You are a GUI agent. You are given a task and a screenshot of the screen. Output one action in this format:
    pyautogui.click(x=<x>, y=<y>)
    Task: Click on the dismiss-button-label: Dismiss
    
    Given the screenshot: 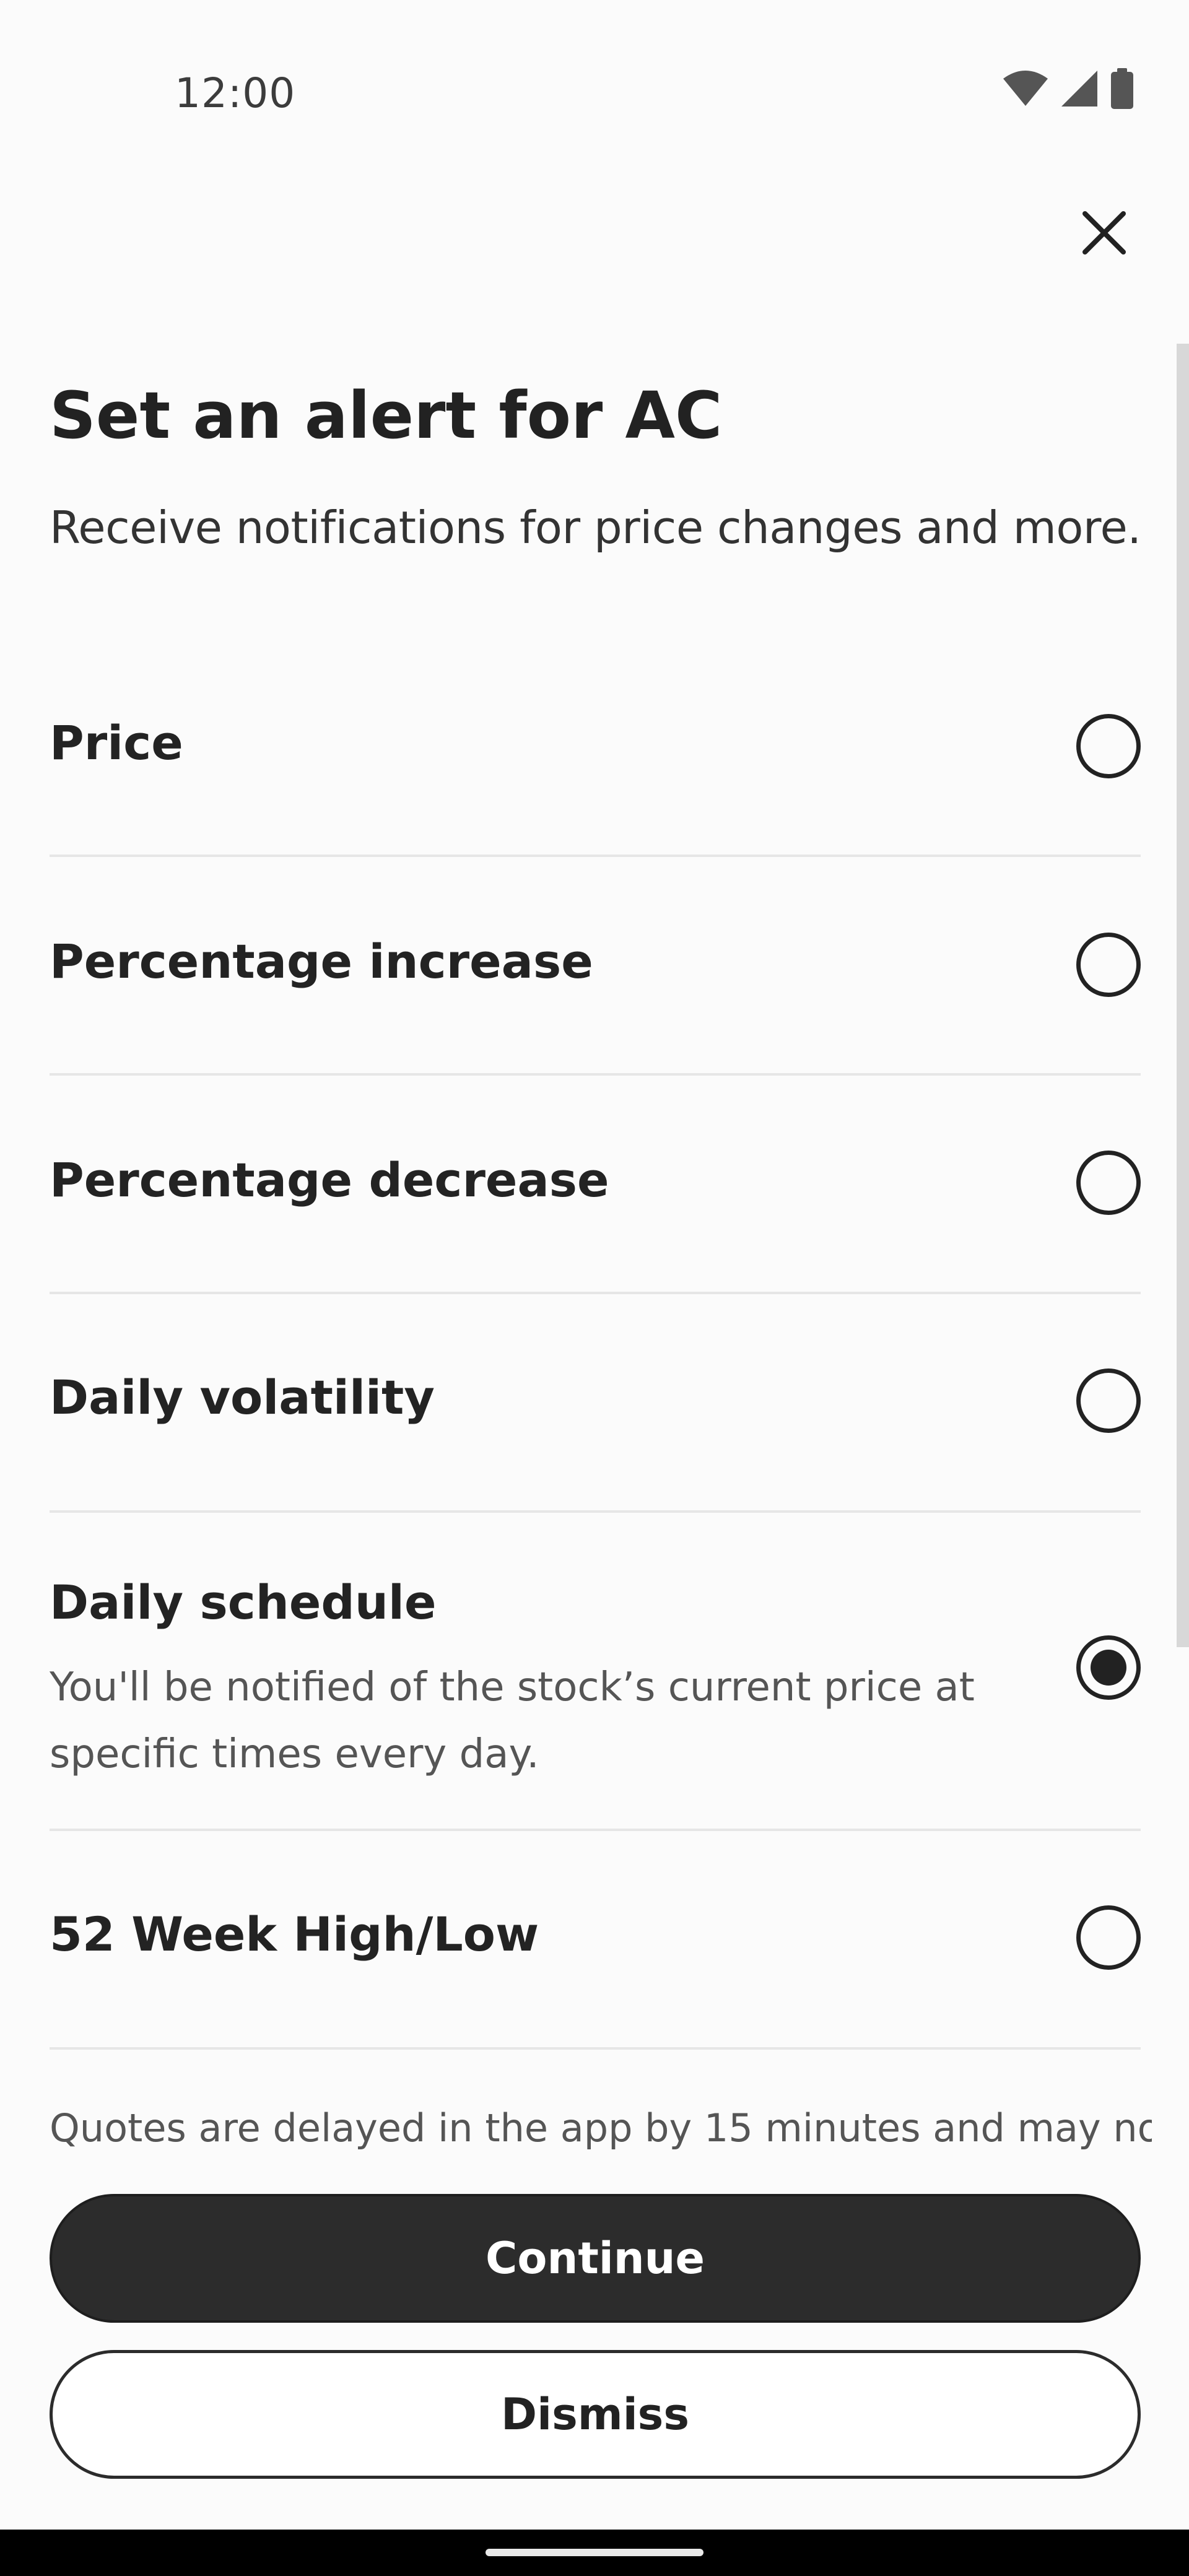 What is the action you would take?
    pyautogui.click(x=595, y=2414)
    